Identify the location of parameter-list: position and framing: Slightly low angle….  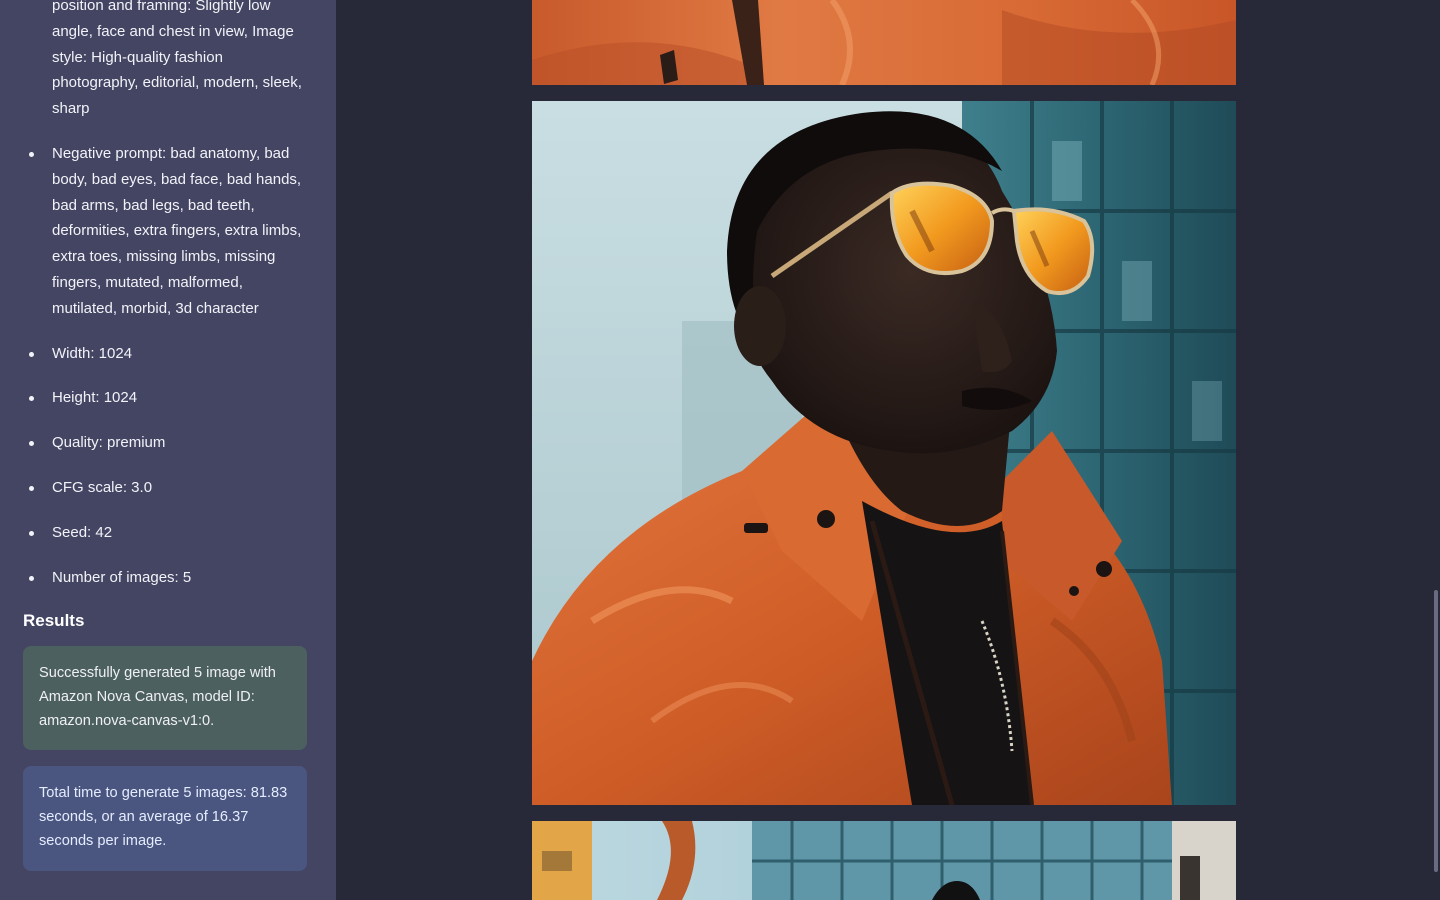
(155, 295).